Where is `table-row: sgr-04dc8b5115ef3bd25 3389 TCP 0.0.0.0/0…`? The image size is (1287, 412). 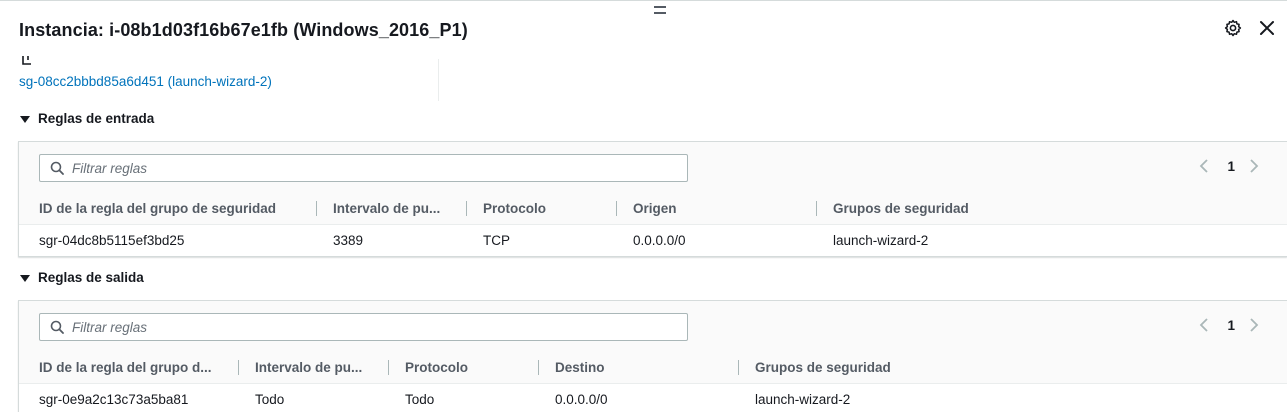 table-row: sgr-04dc8b5115ef3bd25 3389 TCP 0.0.0.0/0… is located at coordinates (653, 240).